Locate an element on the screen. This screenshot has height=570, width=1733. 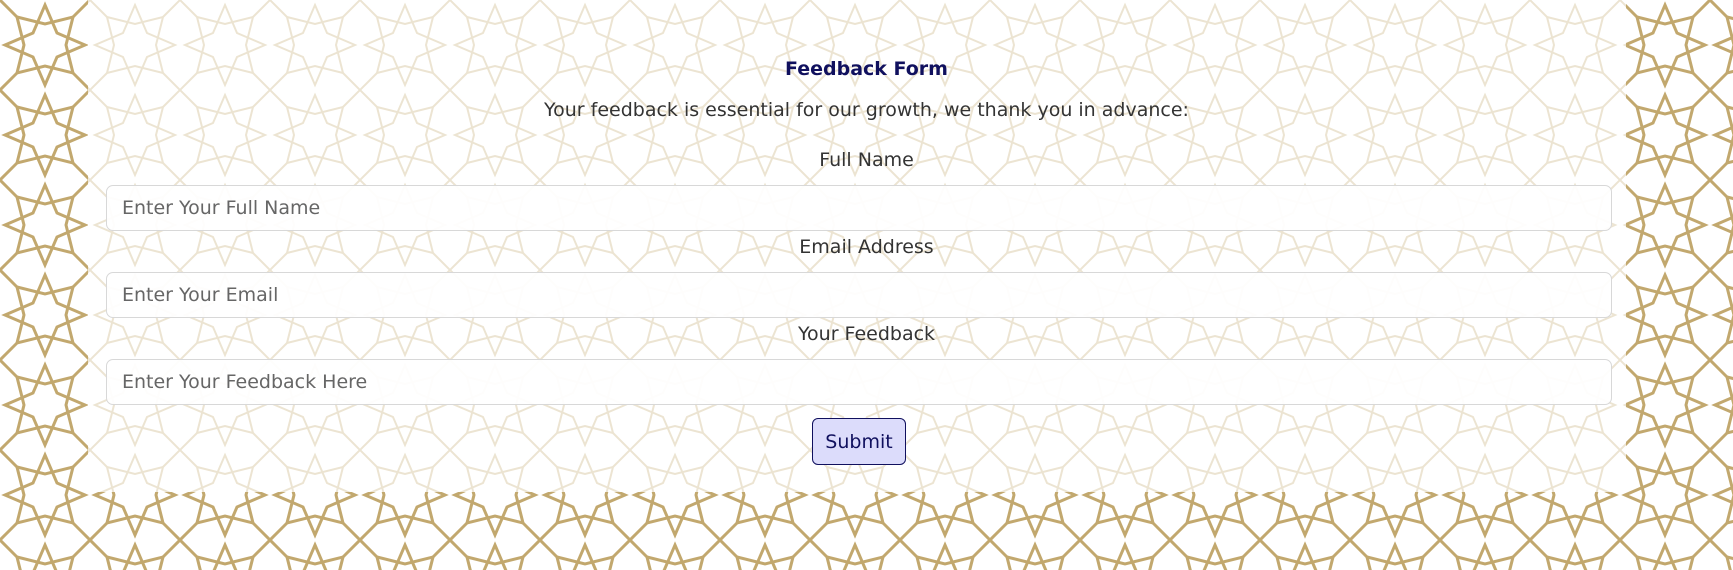
full-name-input is located at coordinates (859, 208).